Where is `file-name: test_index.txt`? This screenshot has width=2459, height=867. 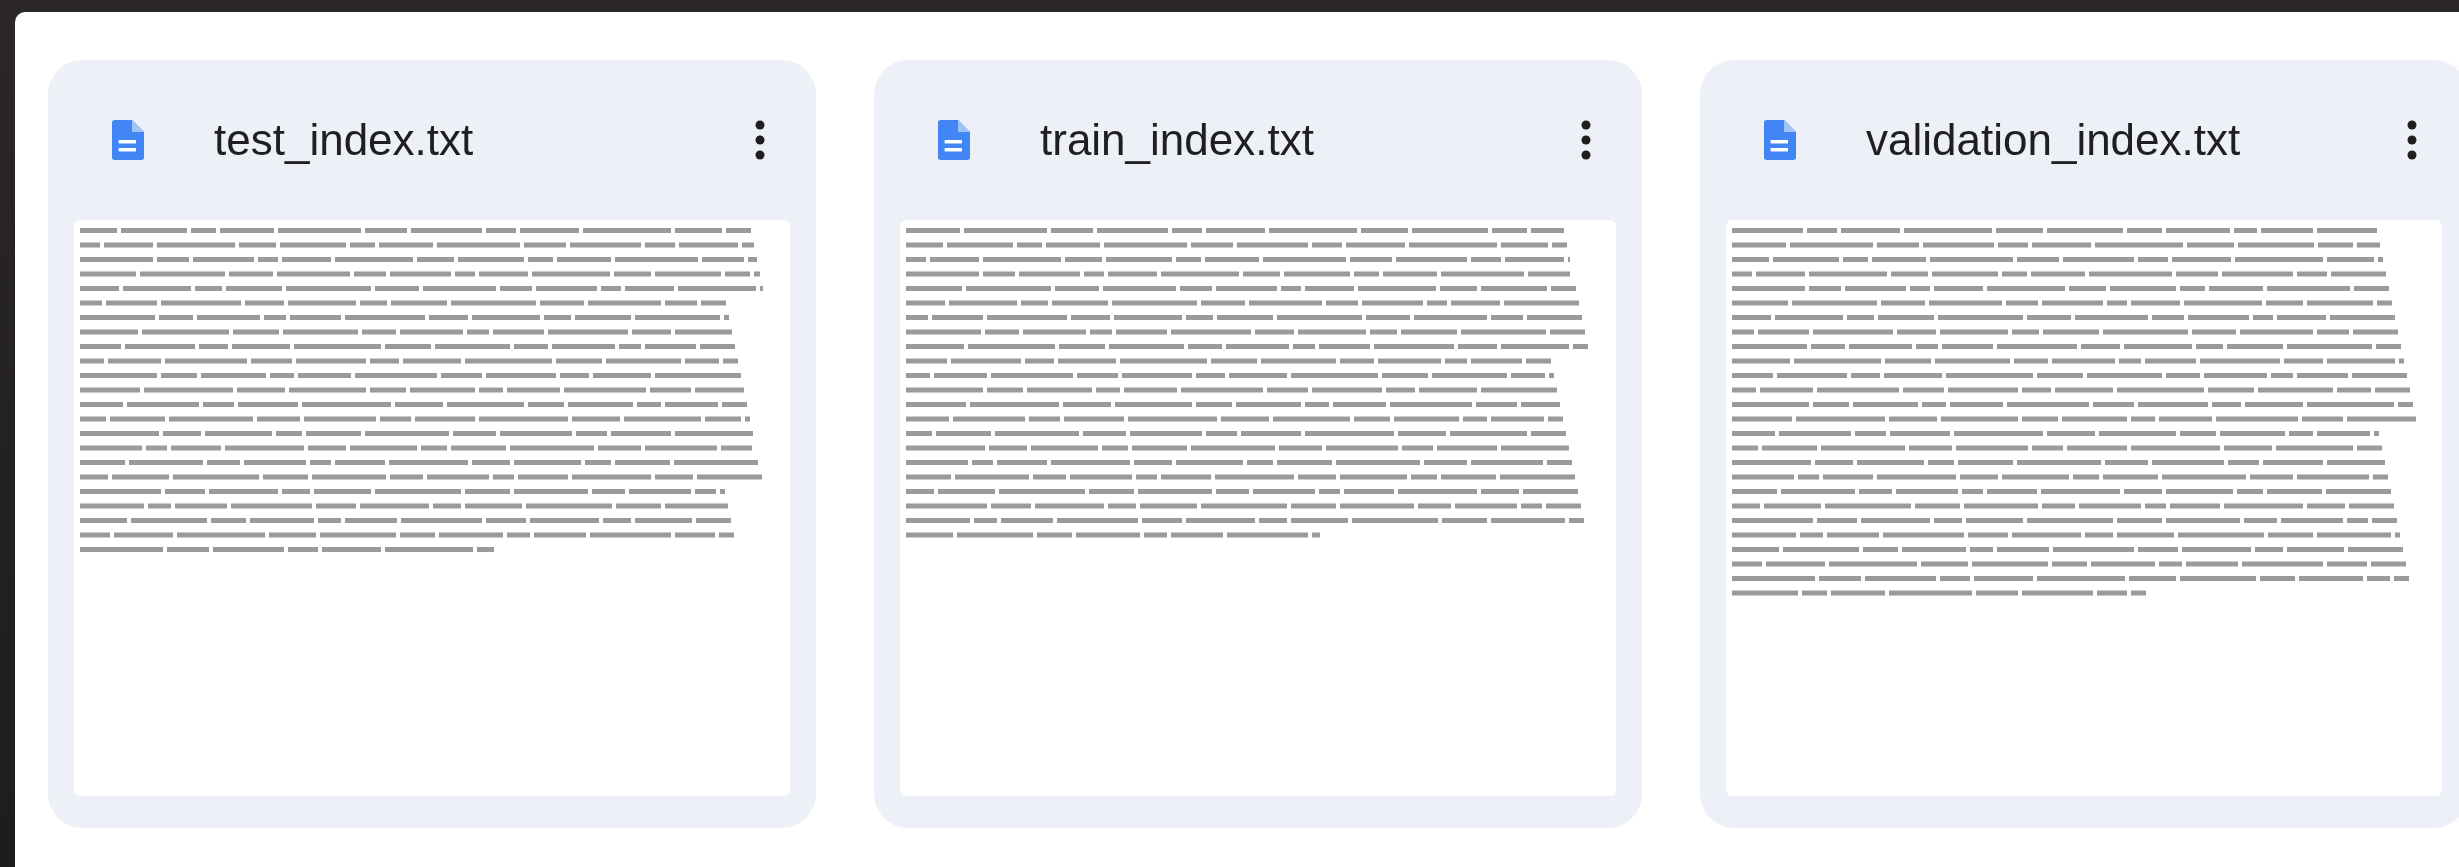
file-name: test_index.txt is located at coordinates (344, 140).